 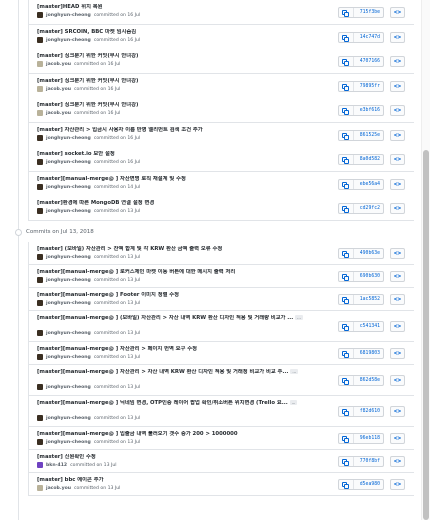 I want to click on copy-sha-button: 4707166, so click(x=361, y=61).